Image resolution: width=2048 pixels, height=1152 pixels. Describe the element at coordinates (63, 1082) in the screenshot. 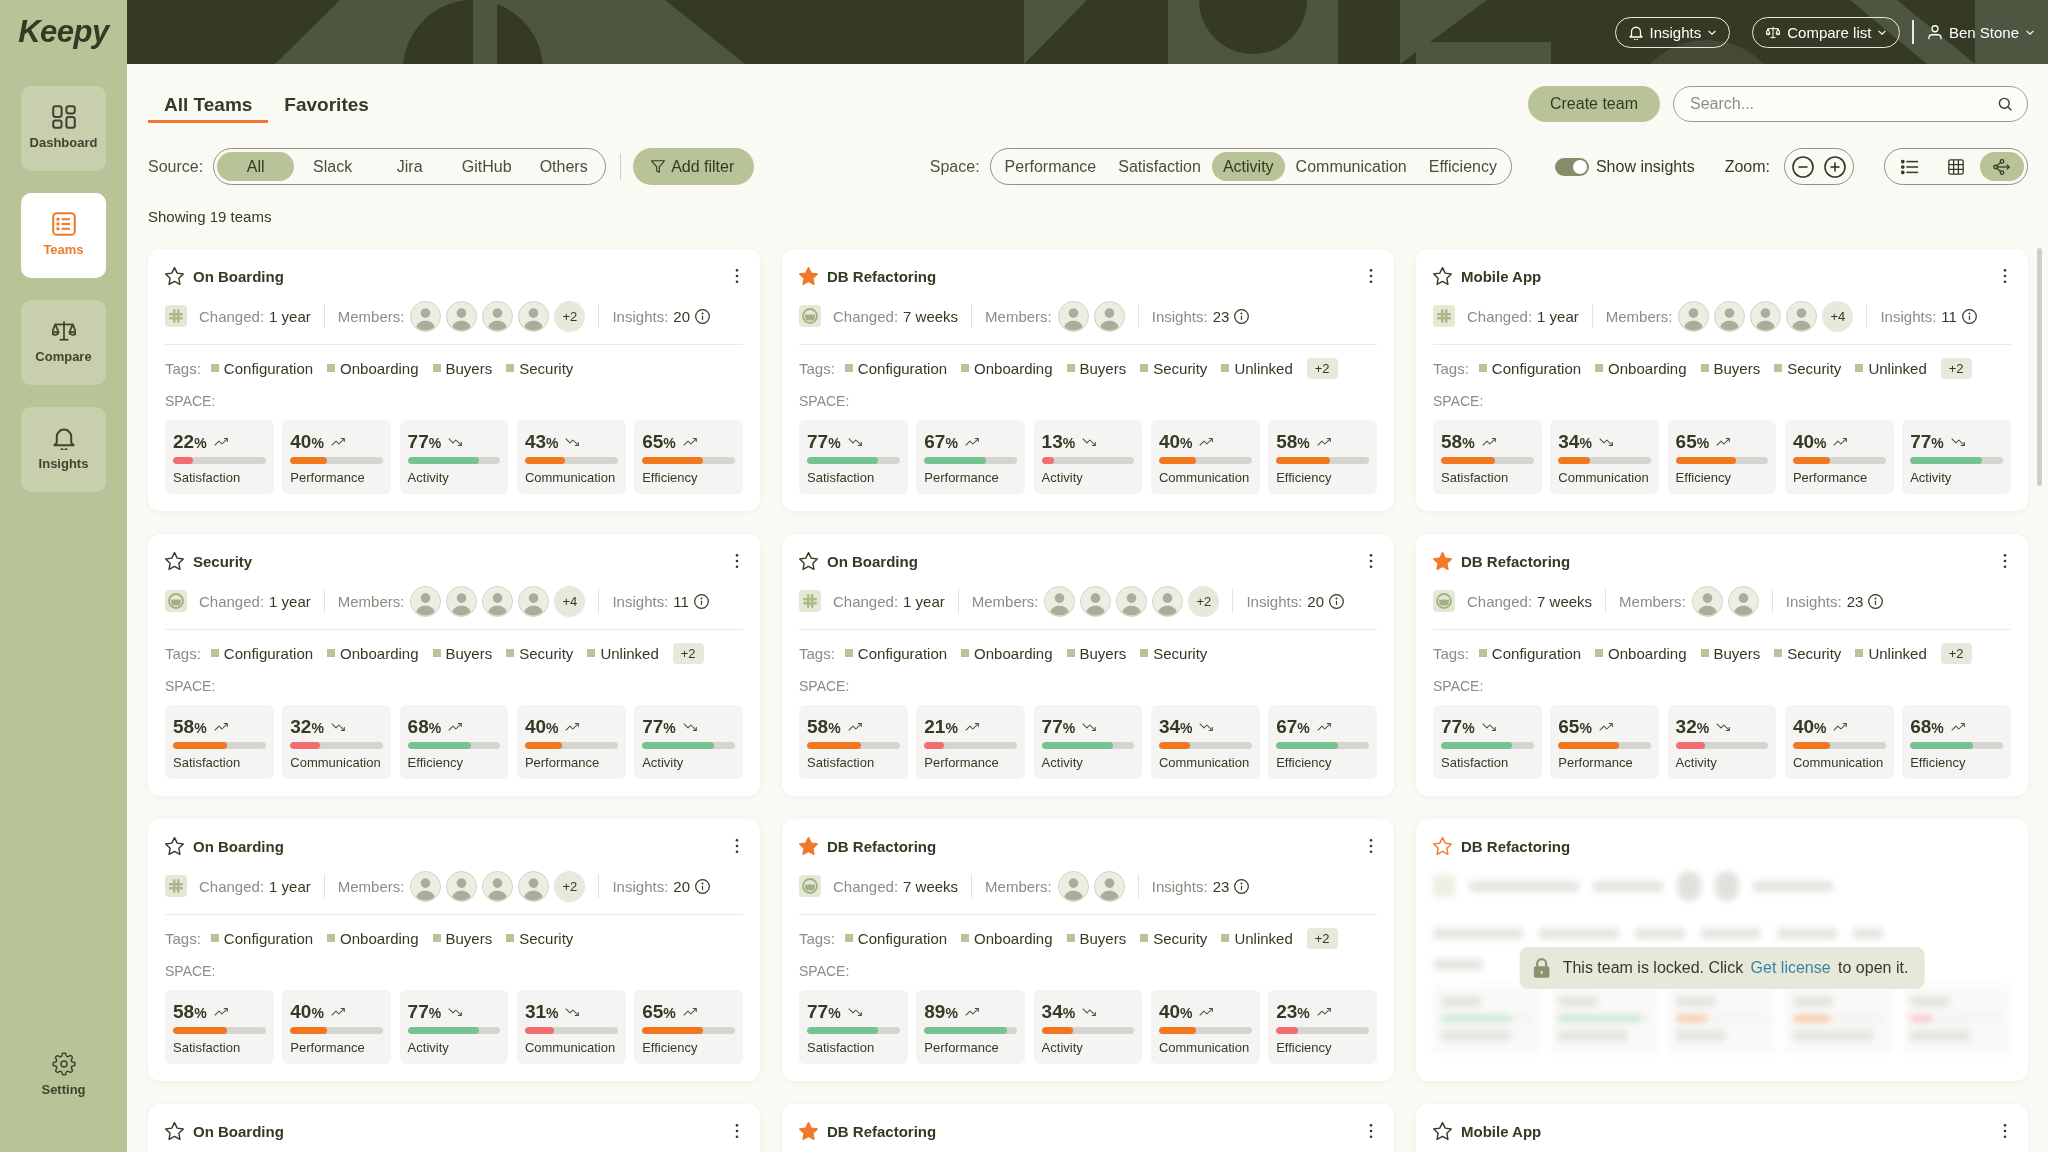

I see `settings-button: Setting` at that location.